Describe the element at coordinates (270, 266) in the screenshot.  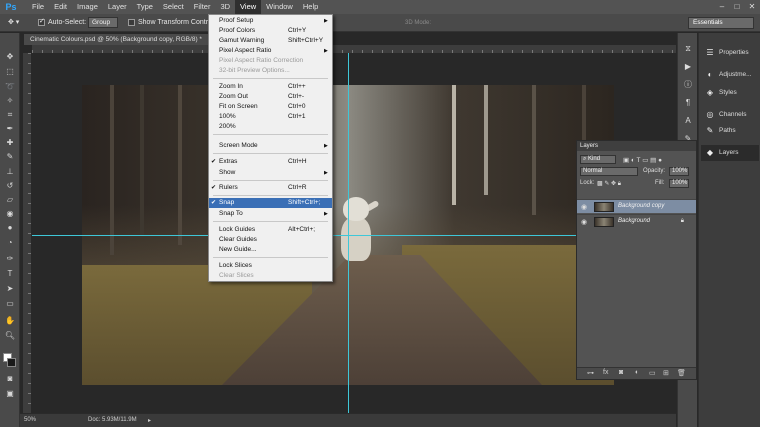
I see `menu-item-lock-slices: Lock Slices` at that location.